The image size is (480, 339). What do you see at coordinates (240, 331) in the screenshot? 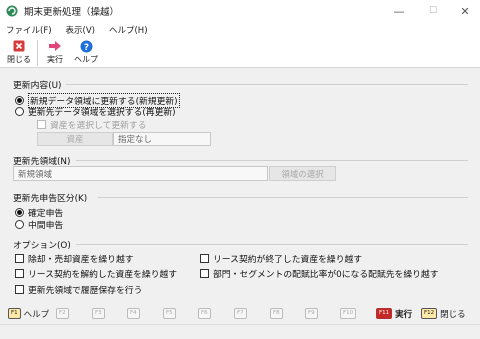
I see `status-bar` at bounding box center [240, 331].